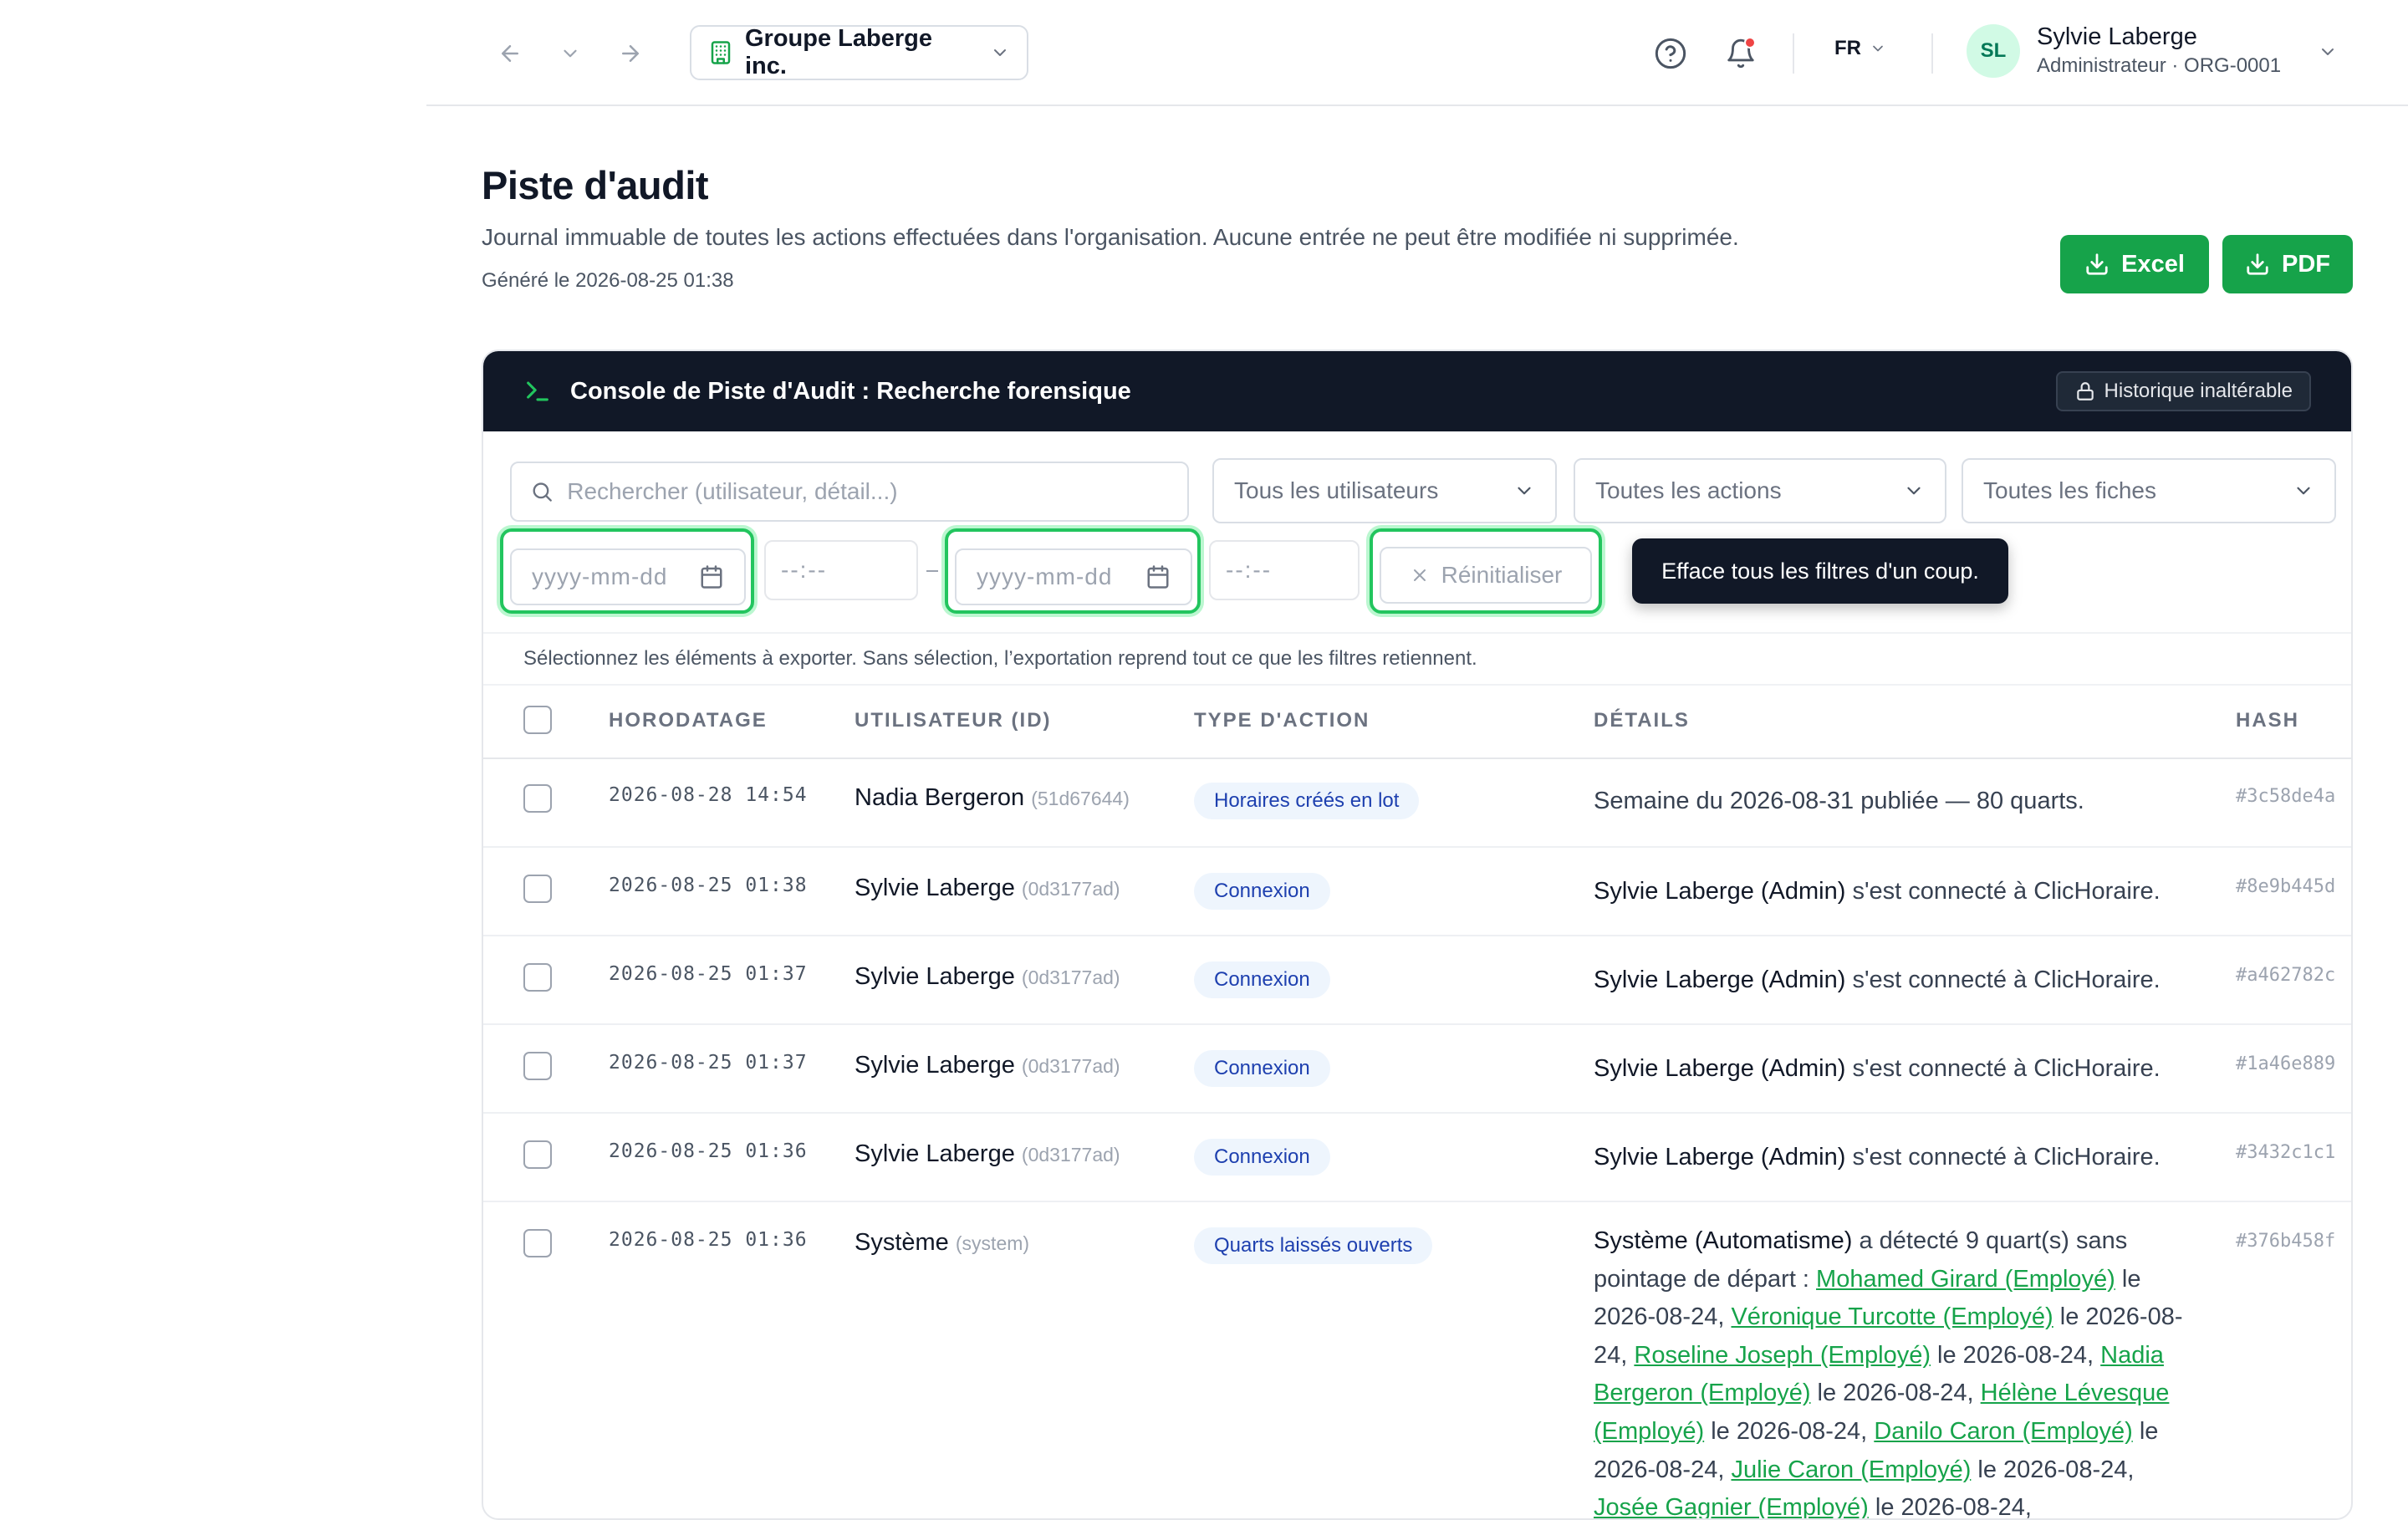 Image resolution: width=2408 pixels, height=1520 pixels. I want to click on date-to-placeholder: yyyy-mm-dd, so click(1045, 577).